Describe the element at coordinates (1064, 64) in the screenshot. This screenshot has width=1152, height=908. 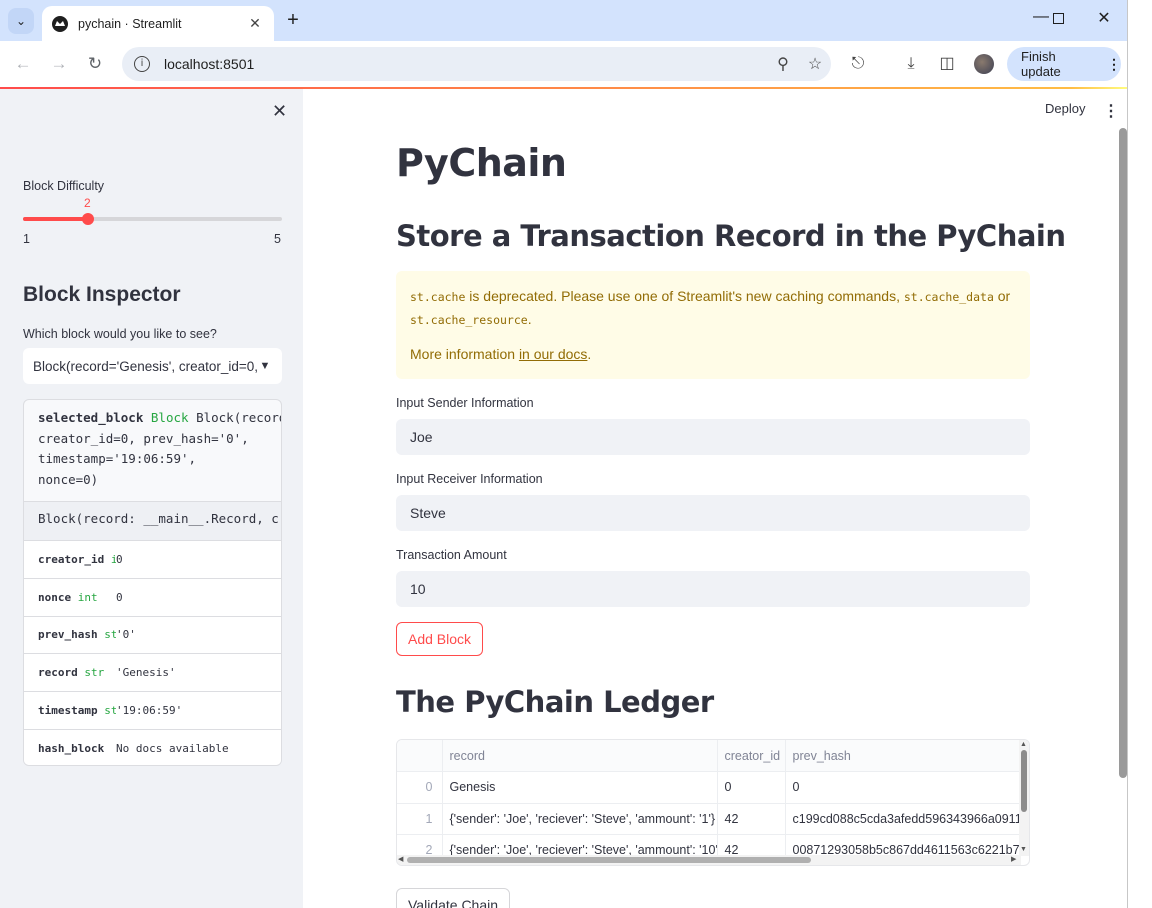
I see `finish-update-button: Finish update ⋮` at that location.